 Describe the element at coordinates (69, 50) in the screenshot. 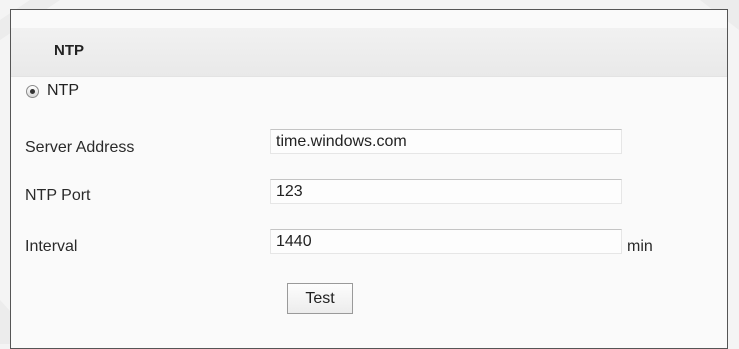

I see `section-title: NTP` at that location.